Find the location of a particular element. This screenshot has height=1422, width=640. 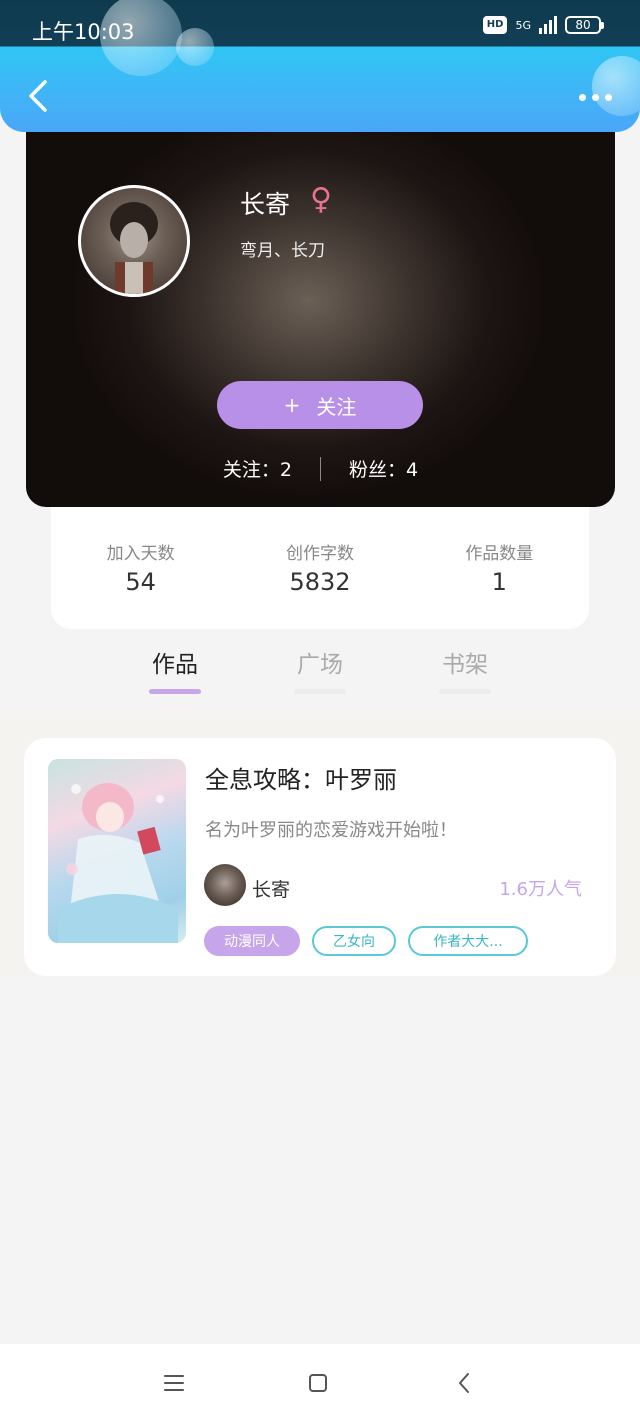

menu-button is located at coordinates (174, 1383).